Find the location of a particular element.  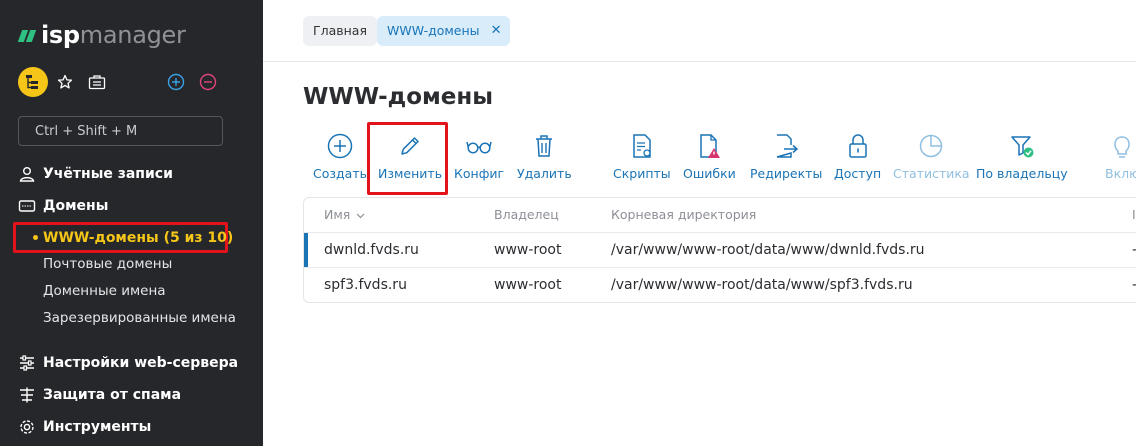

page-title: WWW-домены is located at coordinates (398, 97).